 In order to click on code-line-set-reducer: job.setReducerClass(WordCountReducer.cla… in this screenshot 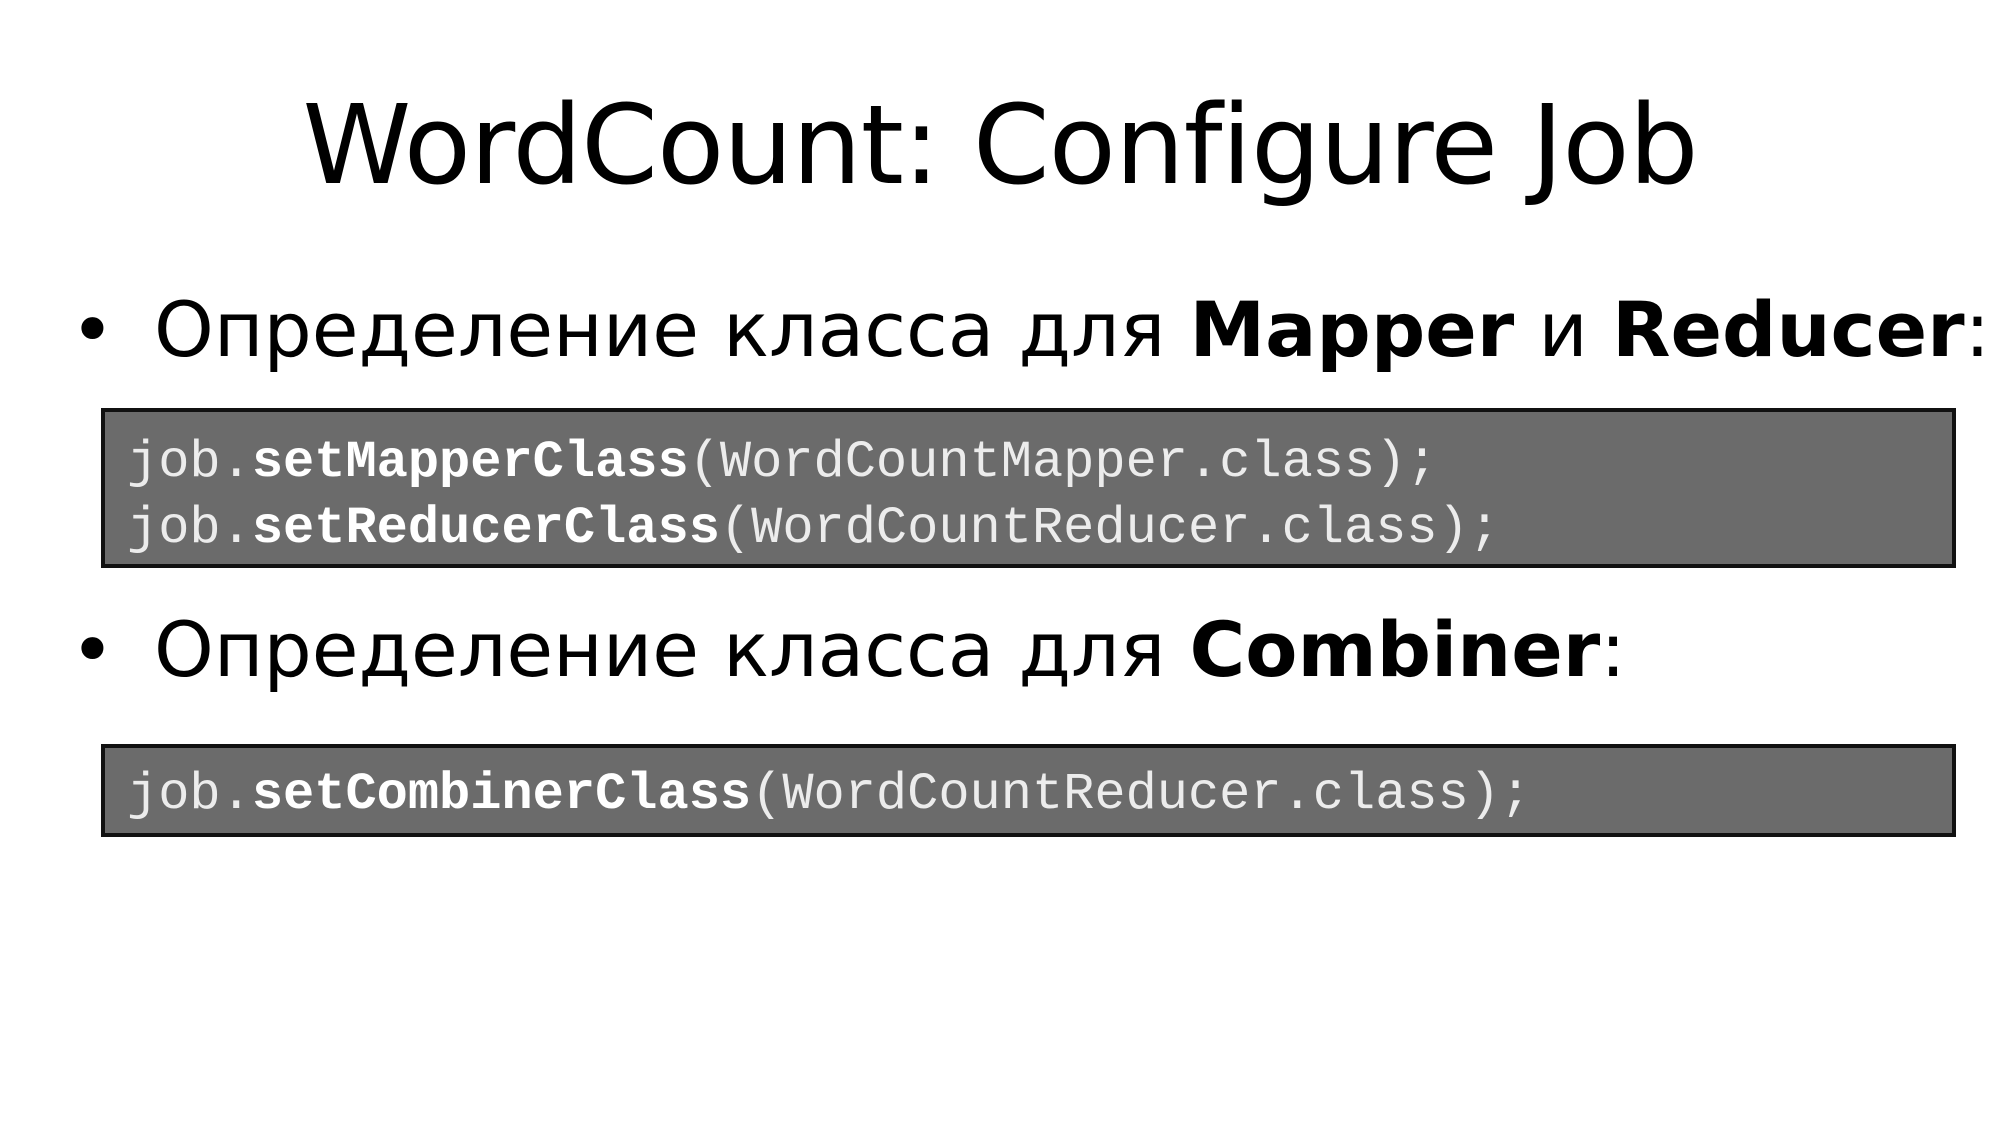, I will do `click(1039, 529)`.